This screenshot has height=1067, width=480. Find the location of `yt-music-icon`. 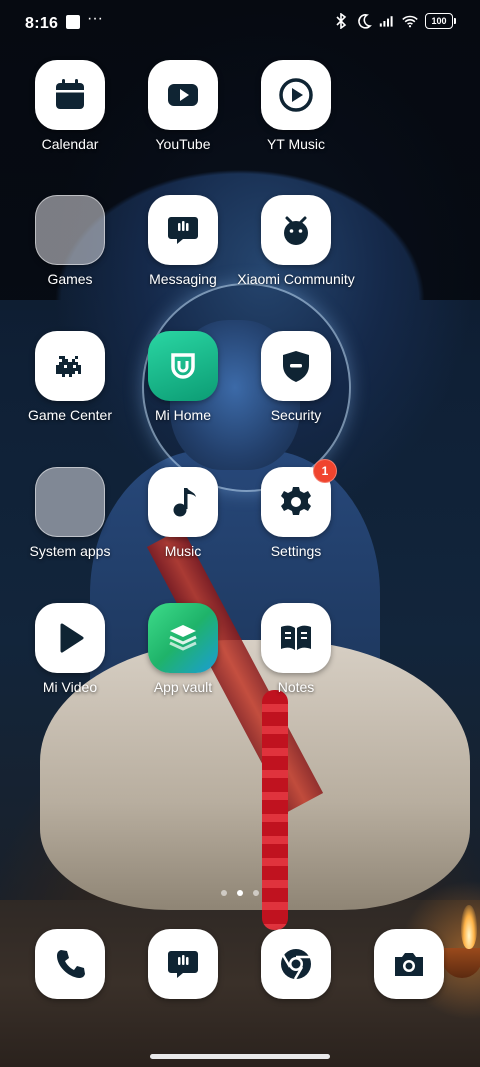

yt-music-icon is located at coordinates (296, 95).